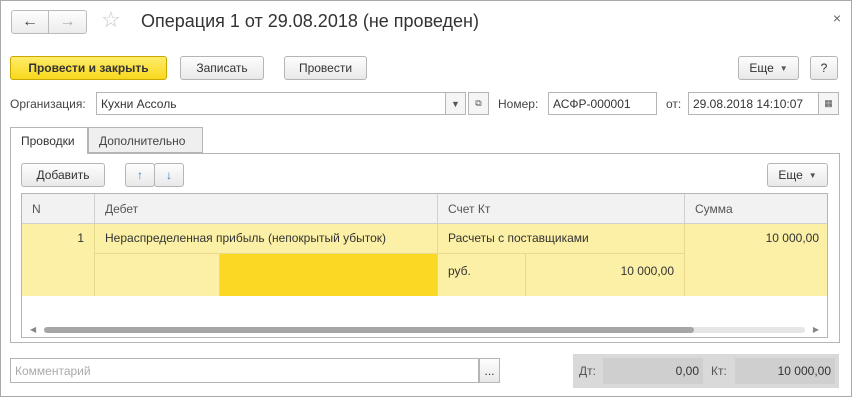  What do you see at coordinates (719, 371) in the screenshot?
I see `credit-total-label: Кт:` at bounding box center [719, 371].